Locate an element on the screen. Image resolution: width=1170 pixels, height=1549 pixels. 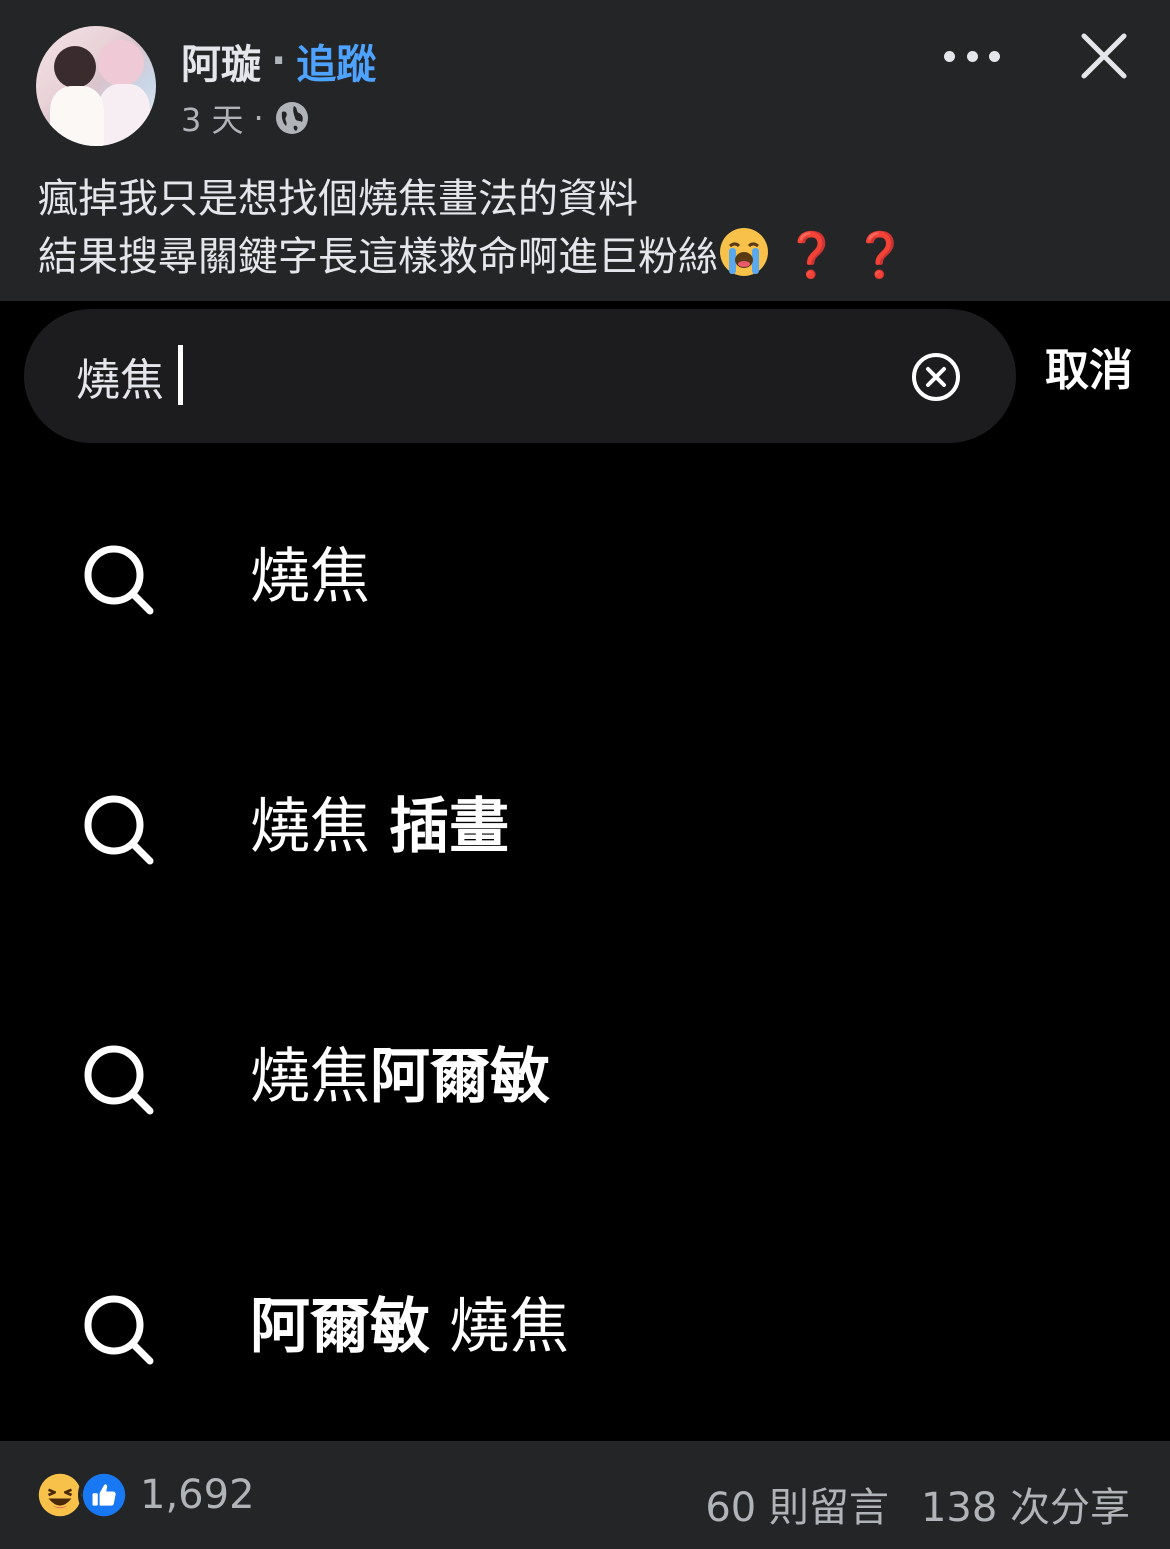
search-query: 燒焦 is located at coordinates (120, 380).